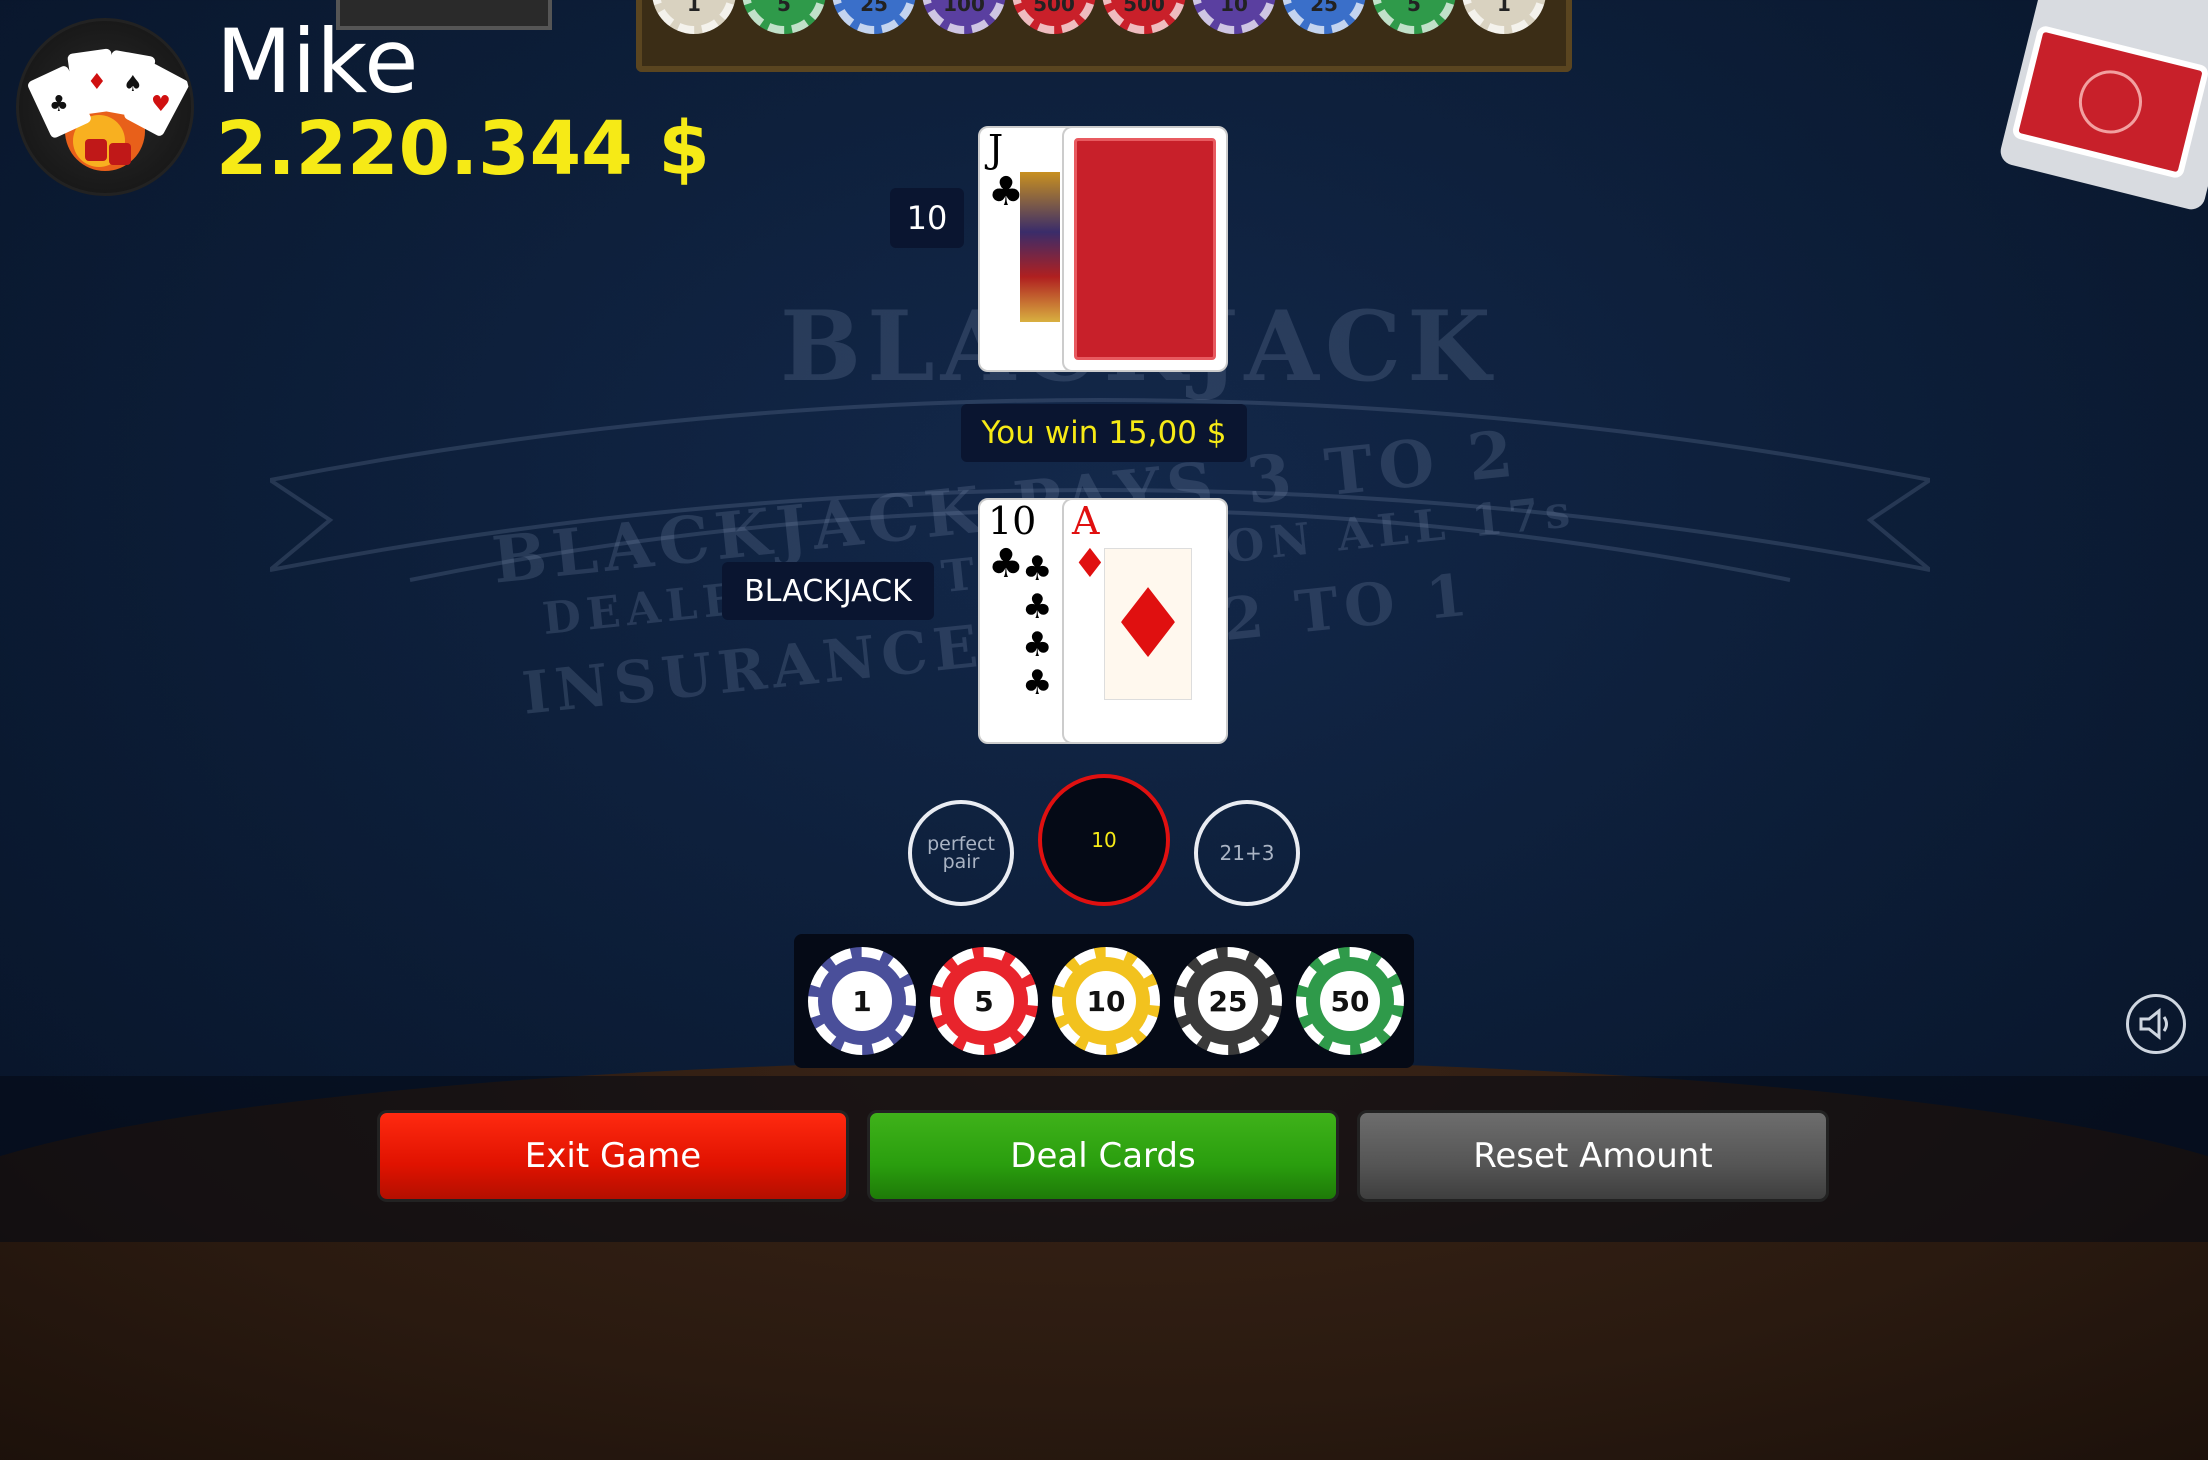  I want to click on hand-label: BLACKJACK, so click(828, 591).